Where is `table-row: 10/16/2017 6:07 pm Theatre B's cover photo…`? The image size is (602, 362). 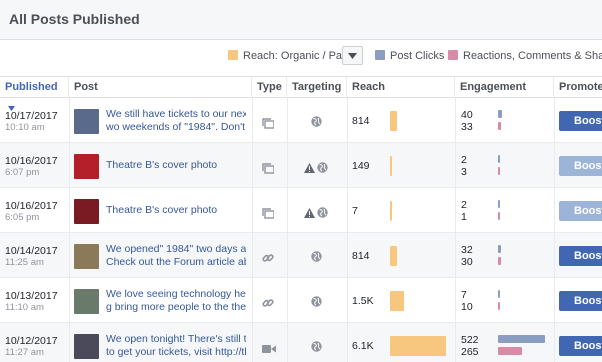 table-row: 10/16/2017 6:07 pm Theatre B's cover photo… is located at coordinates (301, 165).